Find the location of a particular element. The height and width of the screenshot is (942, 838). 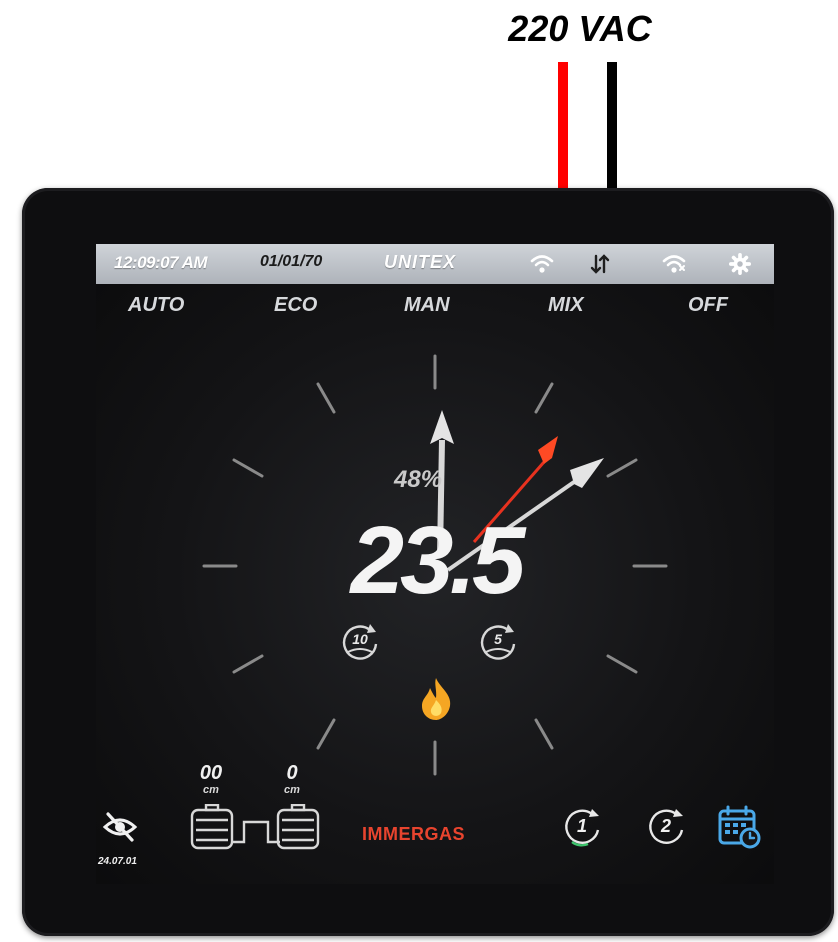

red-wire is located at coordinates (563, 126).